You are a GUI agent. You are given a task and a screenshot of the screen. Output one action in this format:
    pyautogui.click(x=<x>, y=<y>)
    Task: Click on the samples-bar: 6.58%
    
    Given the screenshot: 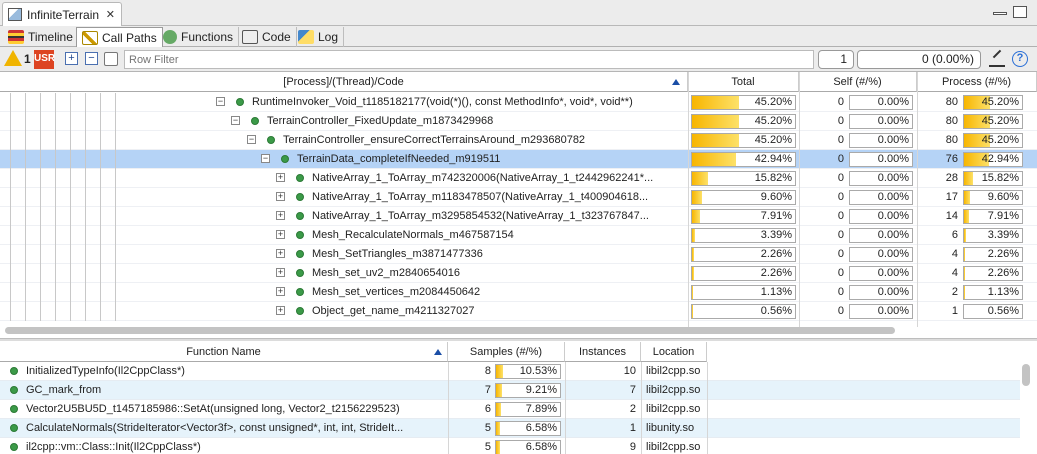 What is the action you would take?
    pyautogui.click(x=528, y=447)
    